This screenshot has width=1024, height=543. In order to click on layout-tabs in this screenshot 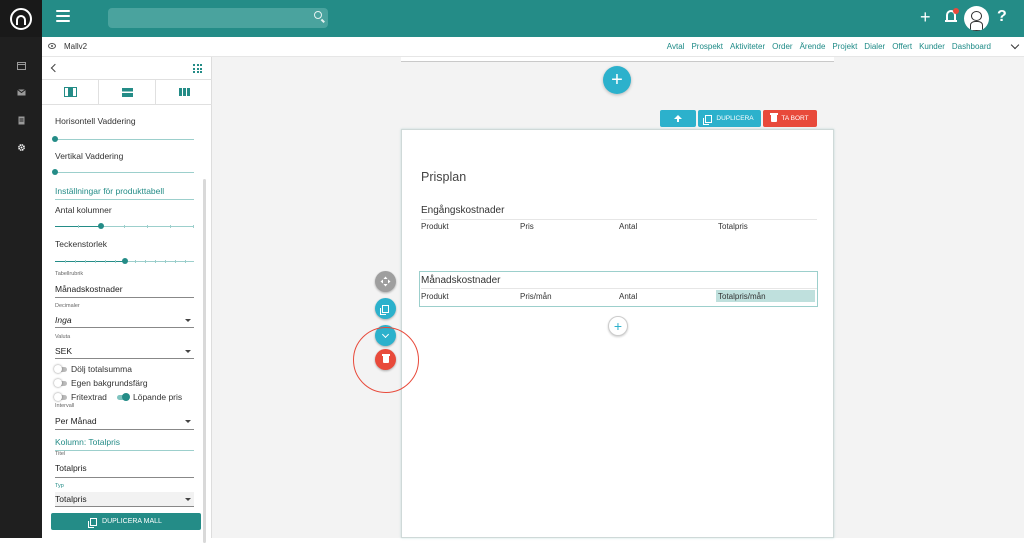, I will do `click(127, 92)`.